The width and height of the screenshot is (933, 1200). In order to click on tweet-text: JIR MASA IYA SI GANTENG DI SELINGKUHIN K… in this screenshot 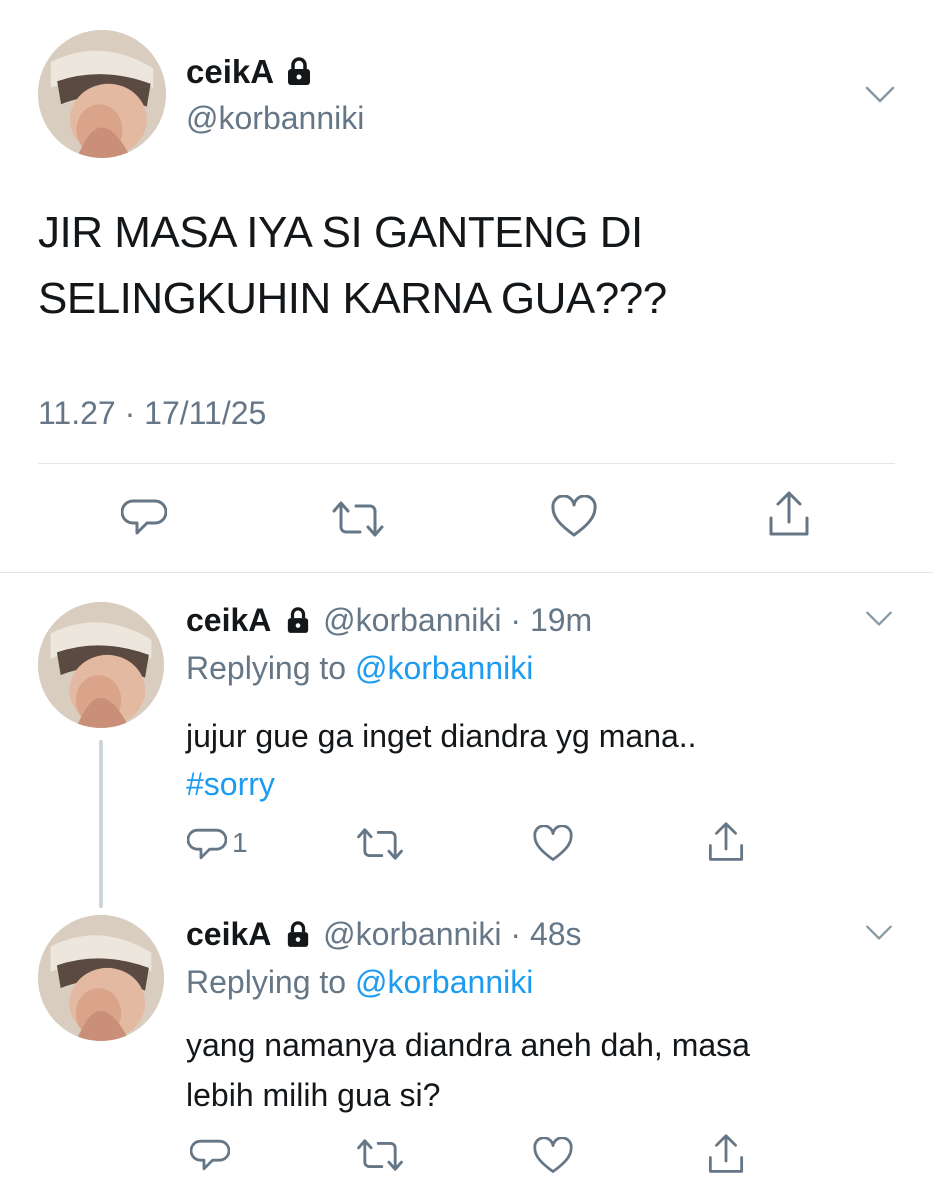, I will do `click(352, 266)`.